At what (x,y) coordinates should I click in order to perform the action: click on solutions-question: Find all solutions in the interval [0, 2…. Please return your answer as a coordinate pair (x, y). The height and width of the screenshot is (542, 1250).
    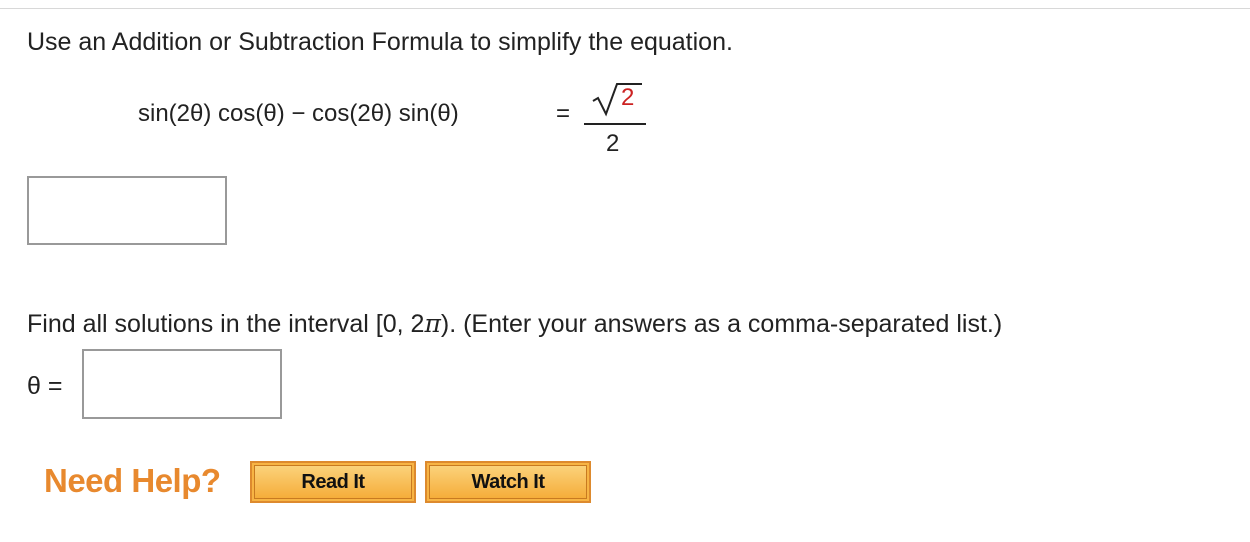
    Looking at the image, I should click on (514, 324).